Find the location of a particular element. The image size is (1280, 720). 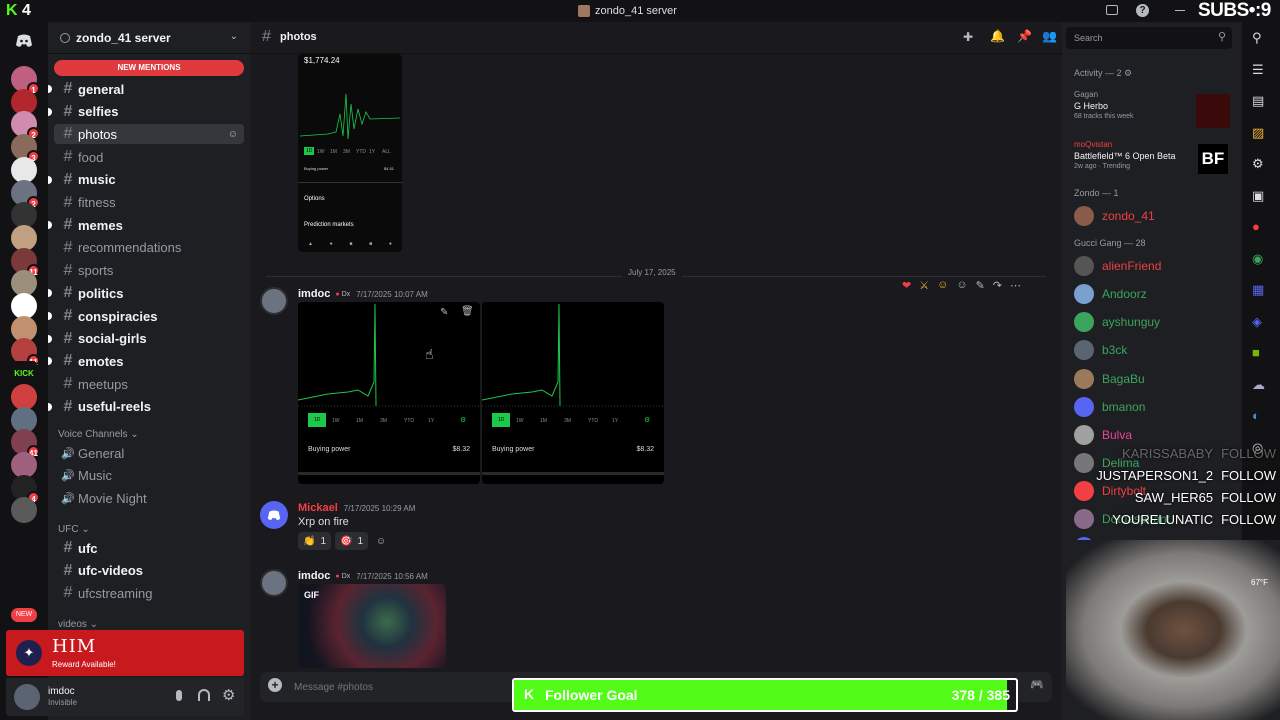

search-input: Search ⚲ is located at coordinates (1149, 38).